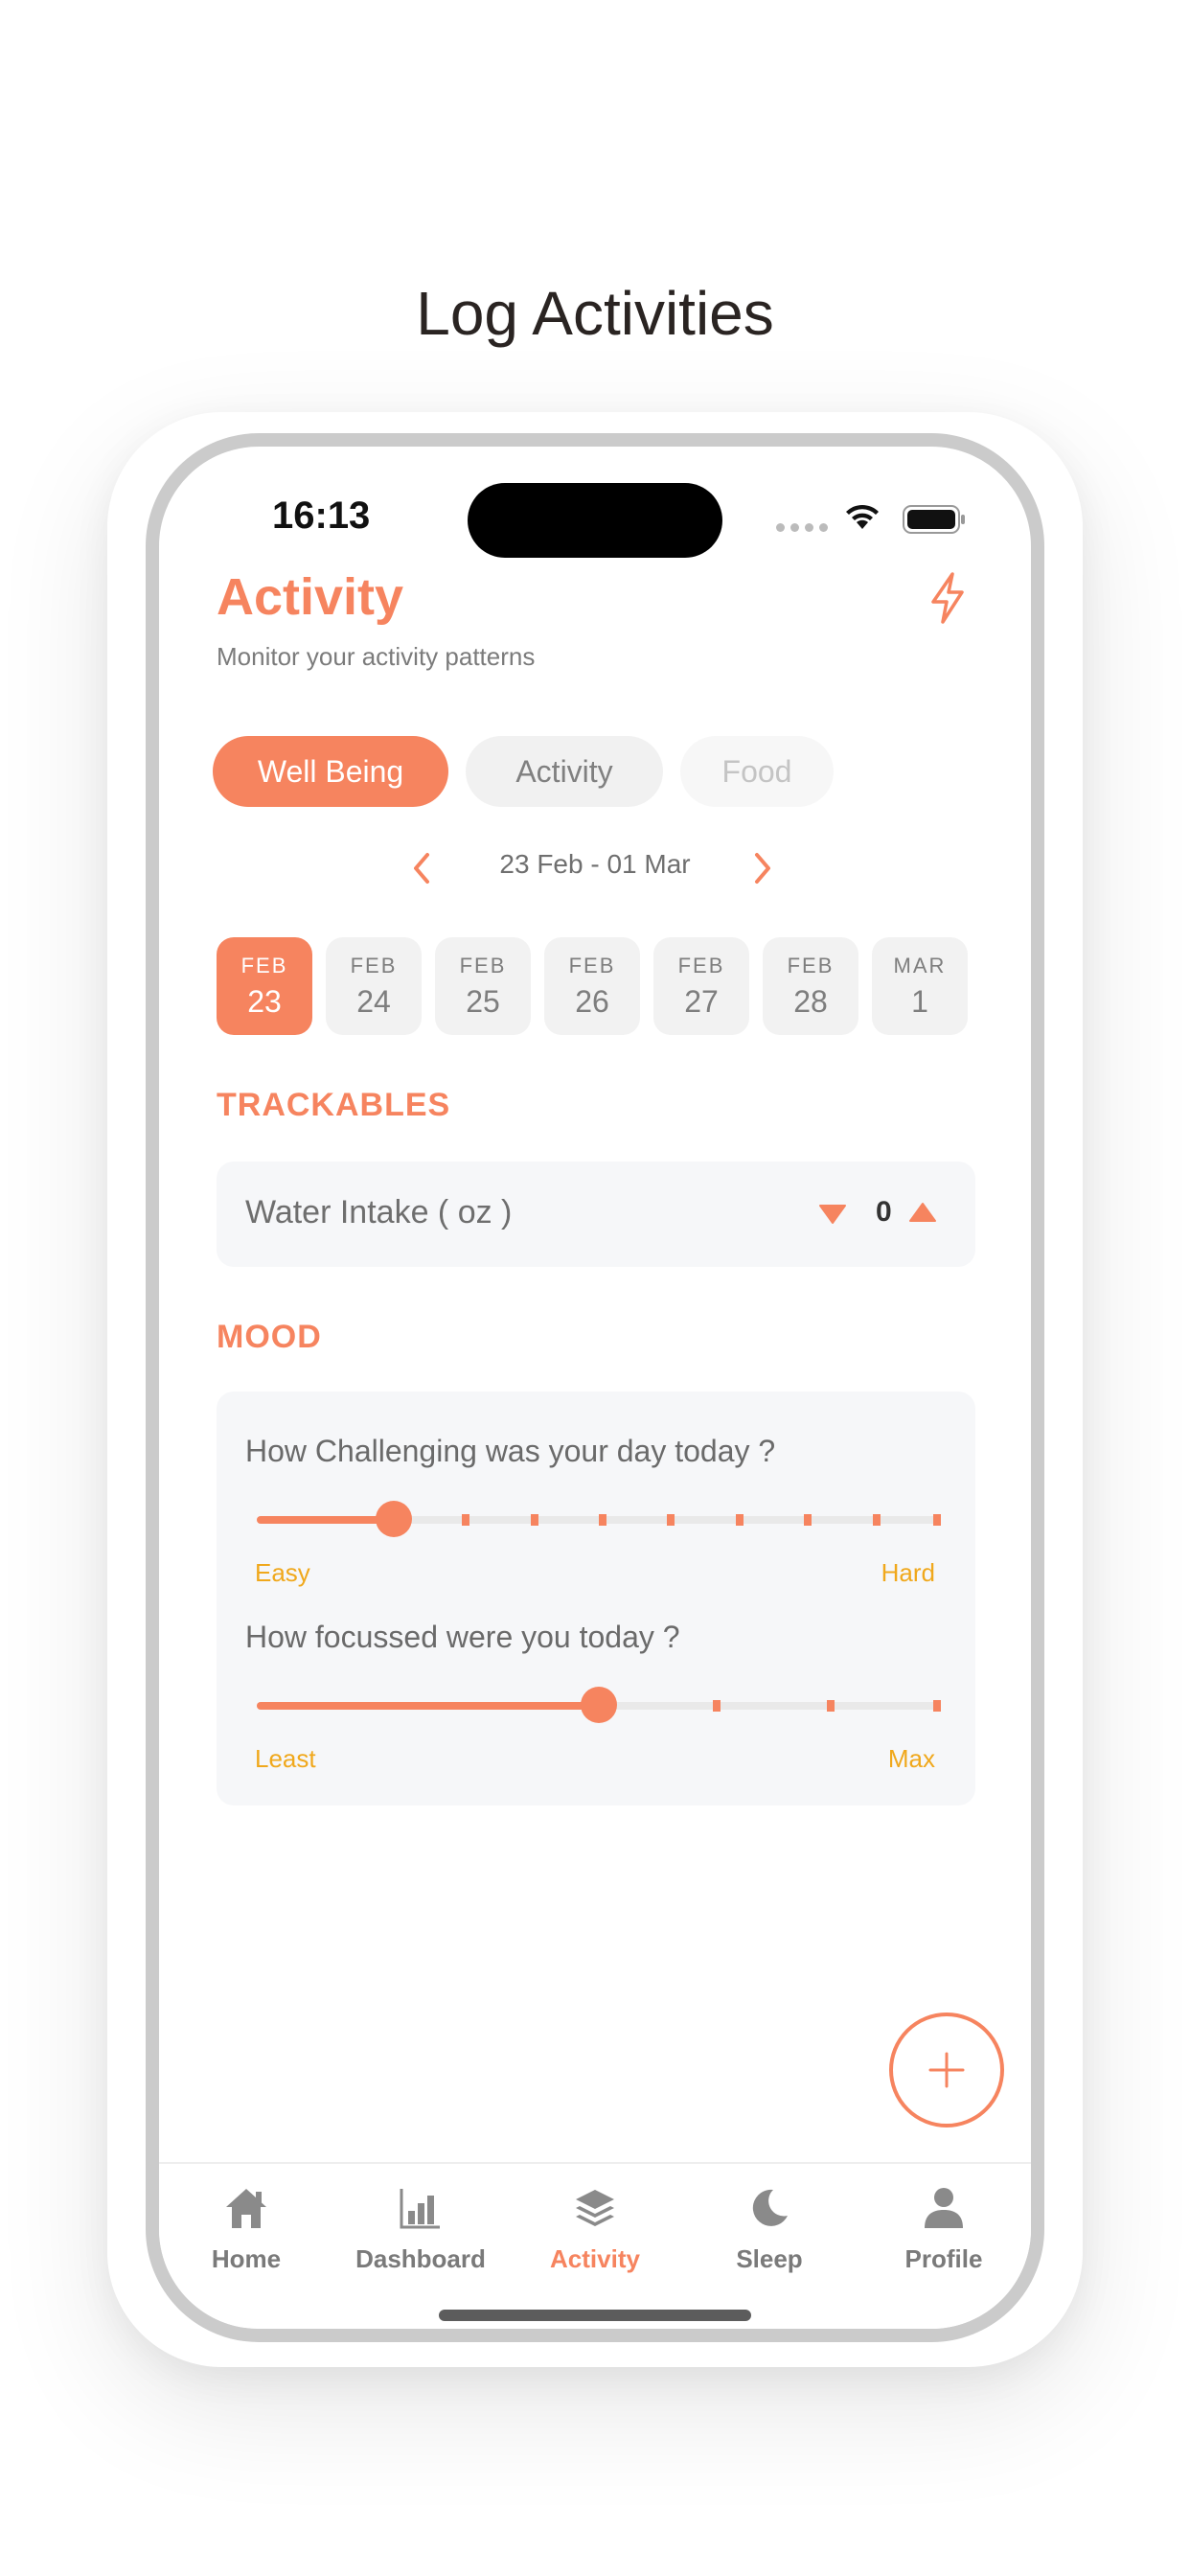  What do you see at coordinates (420, 2209) in the screenshot?
I see `bar-chart-icon` at bounding box center [420, 2209].